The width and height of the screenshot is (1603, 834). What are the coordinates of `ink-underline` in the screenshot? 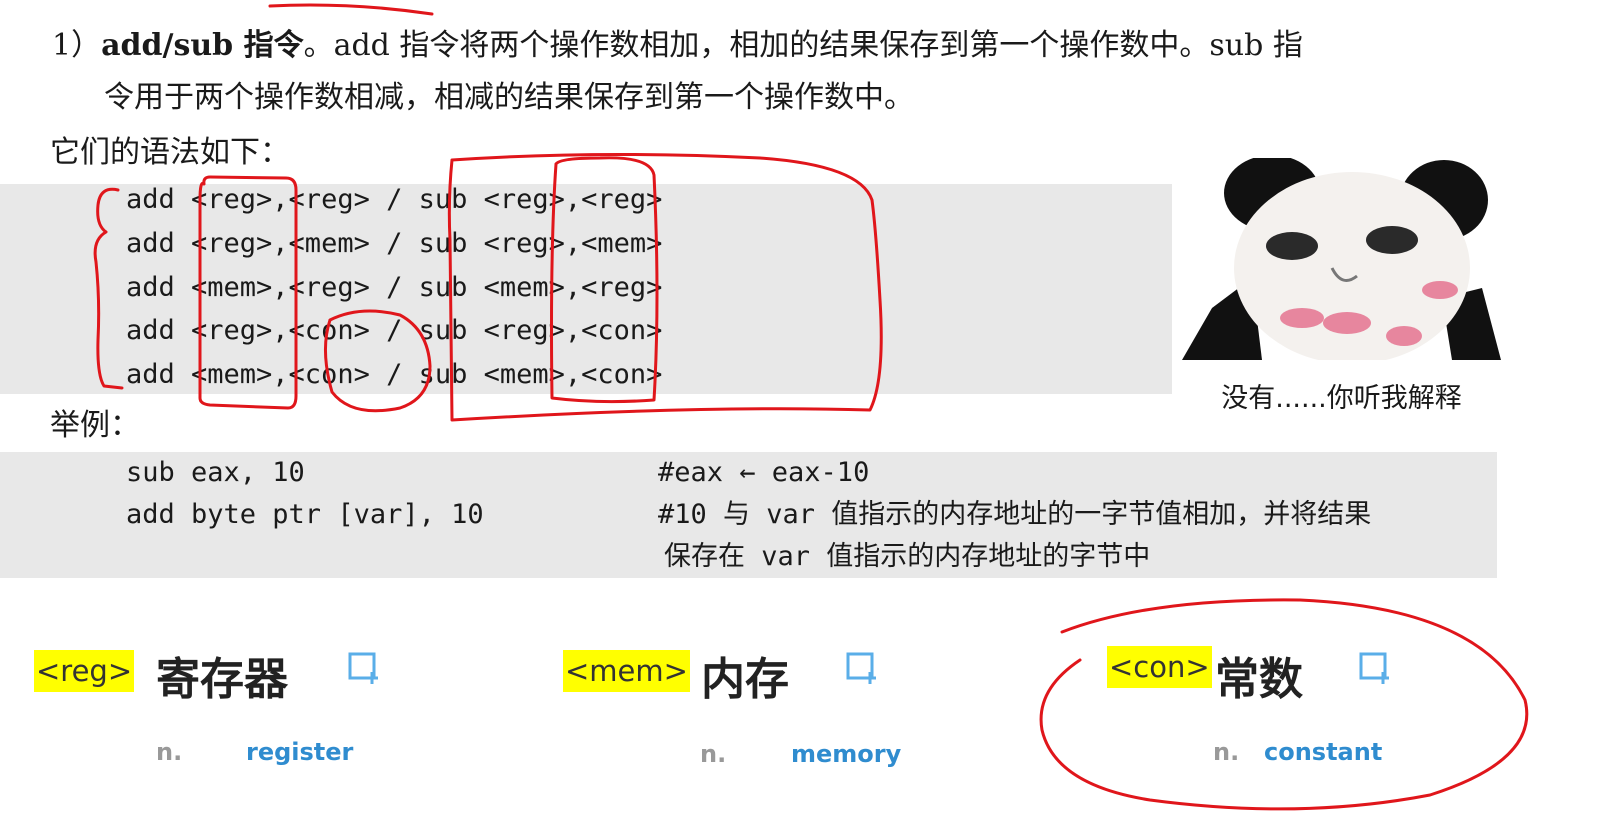 It's located at (351, 9).